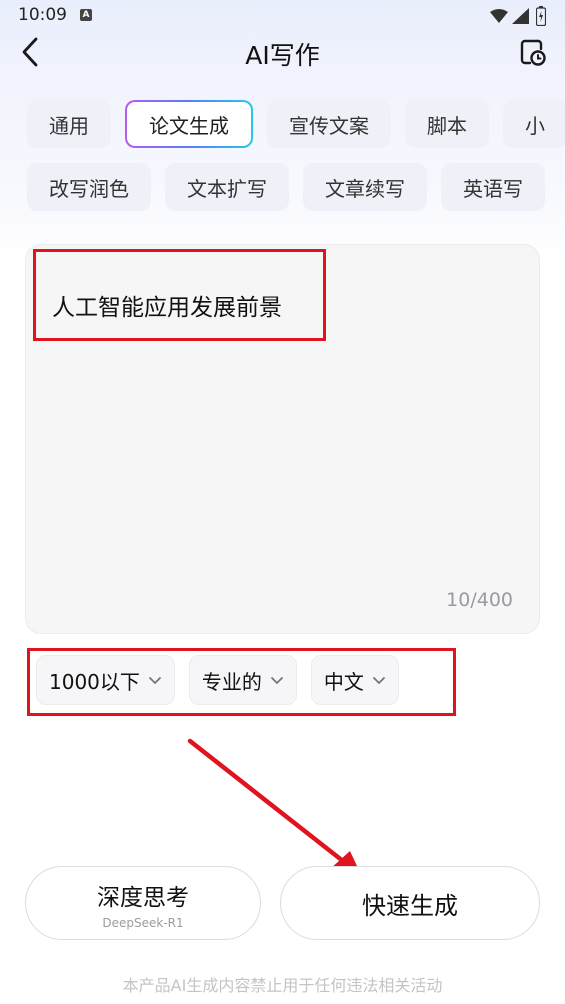 The width and height of the screenshot is (565, 1004). I want to click on tab-general: 通用, so click(69, 124).